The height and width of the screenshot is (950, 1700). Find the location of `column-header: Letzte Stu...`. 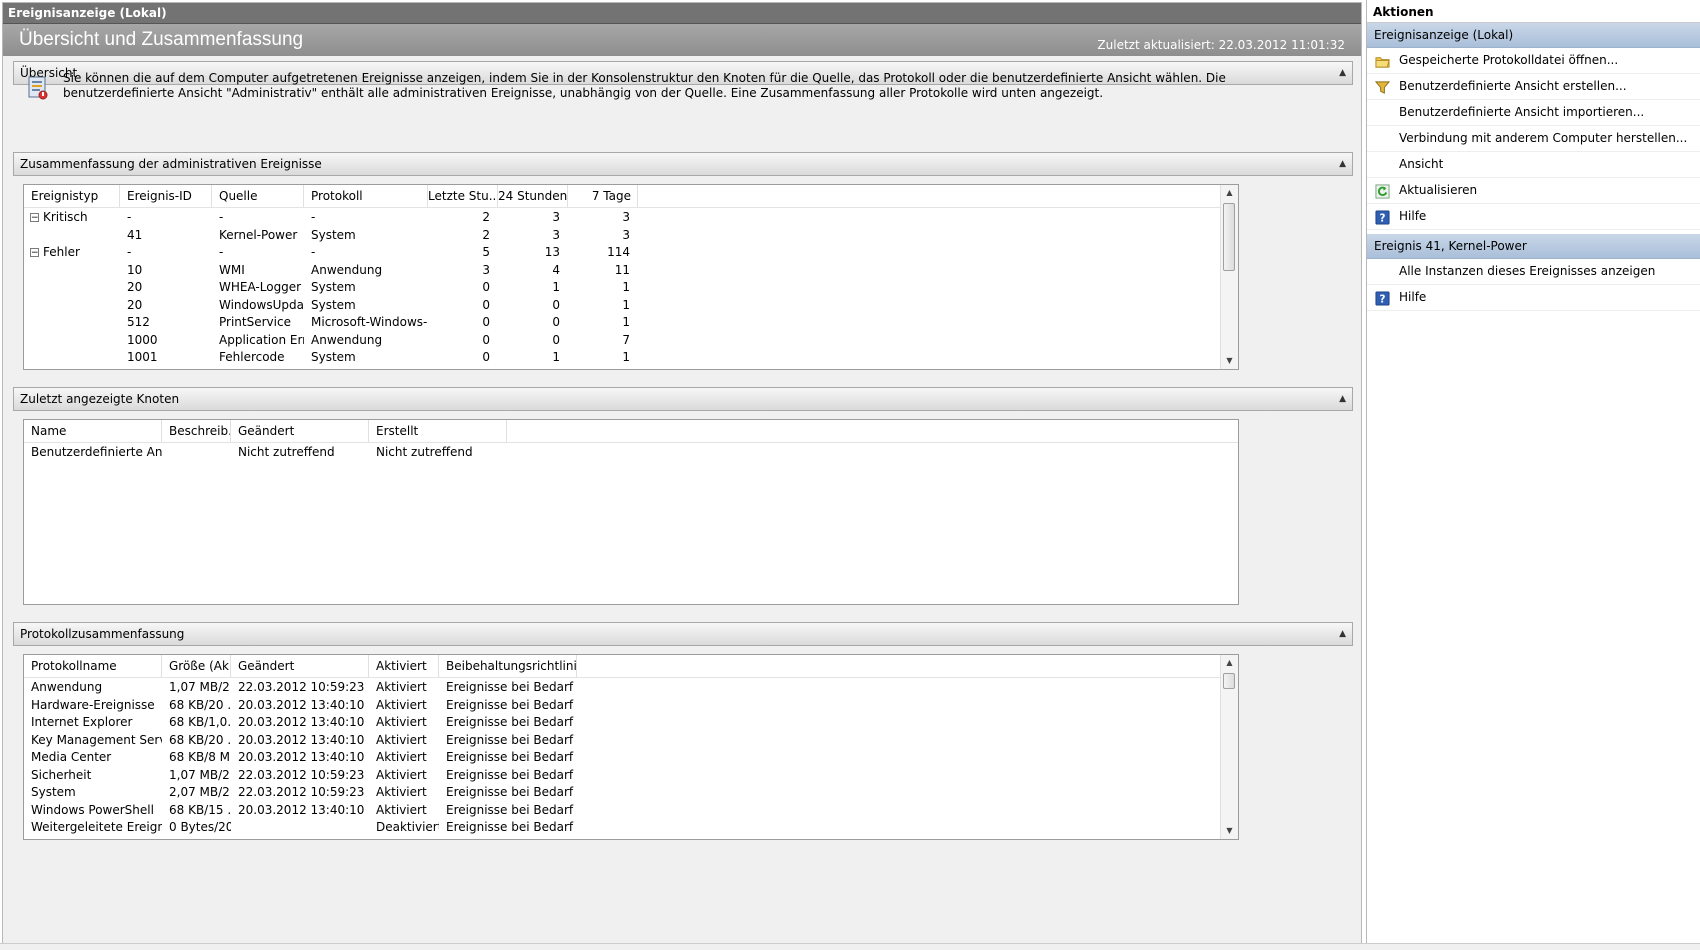

column-header: Letzte Stu... is located at coordinates (463, 196).